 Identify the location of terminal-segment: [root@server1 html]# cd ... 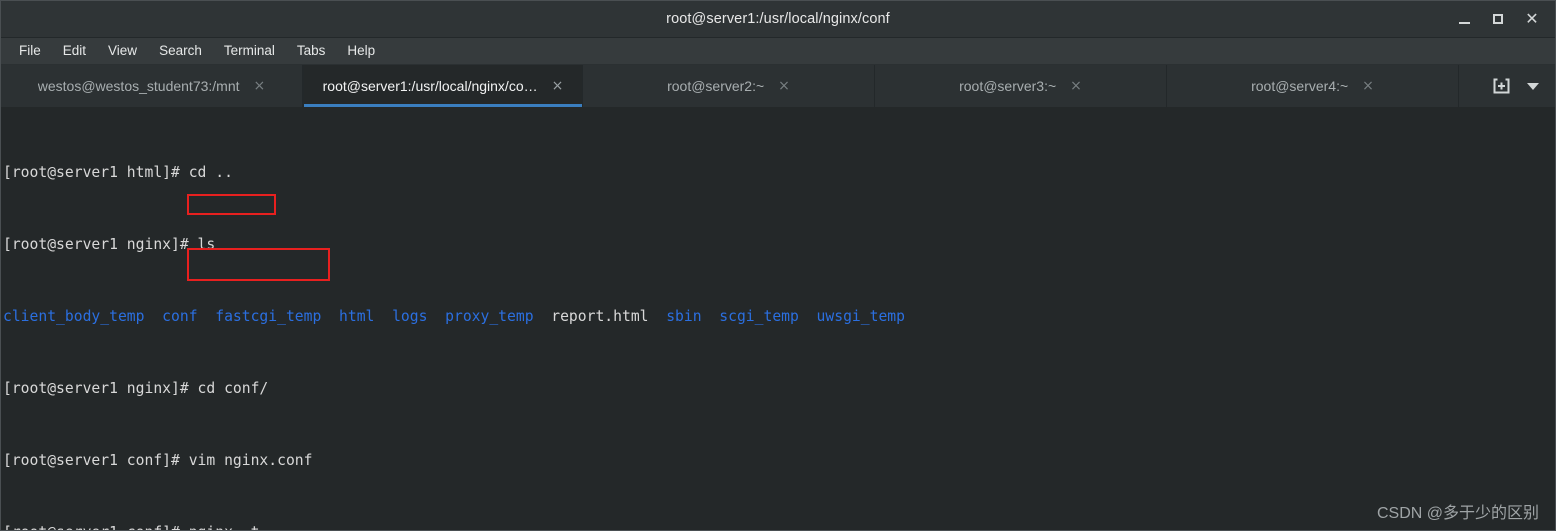
(118, 172).